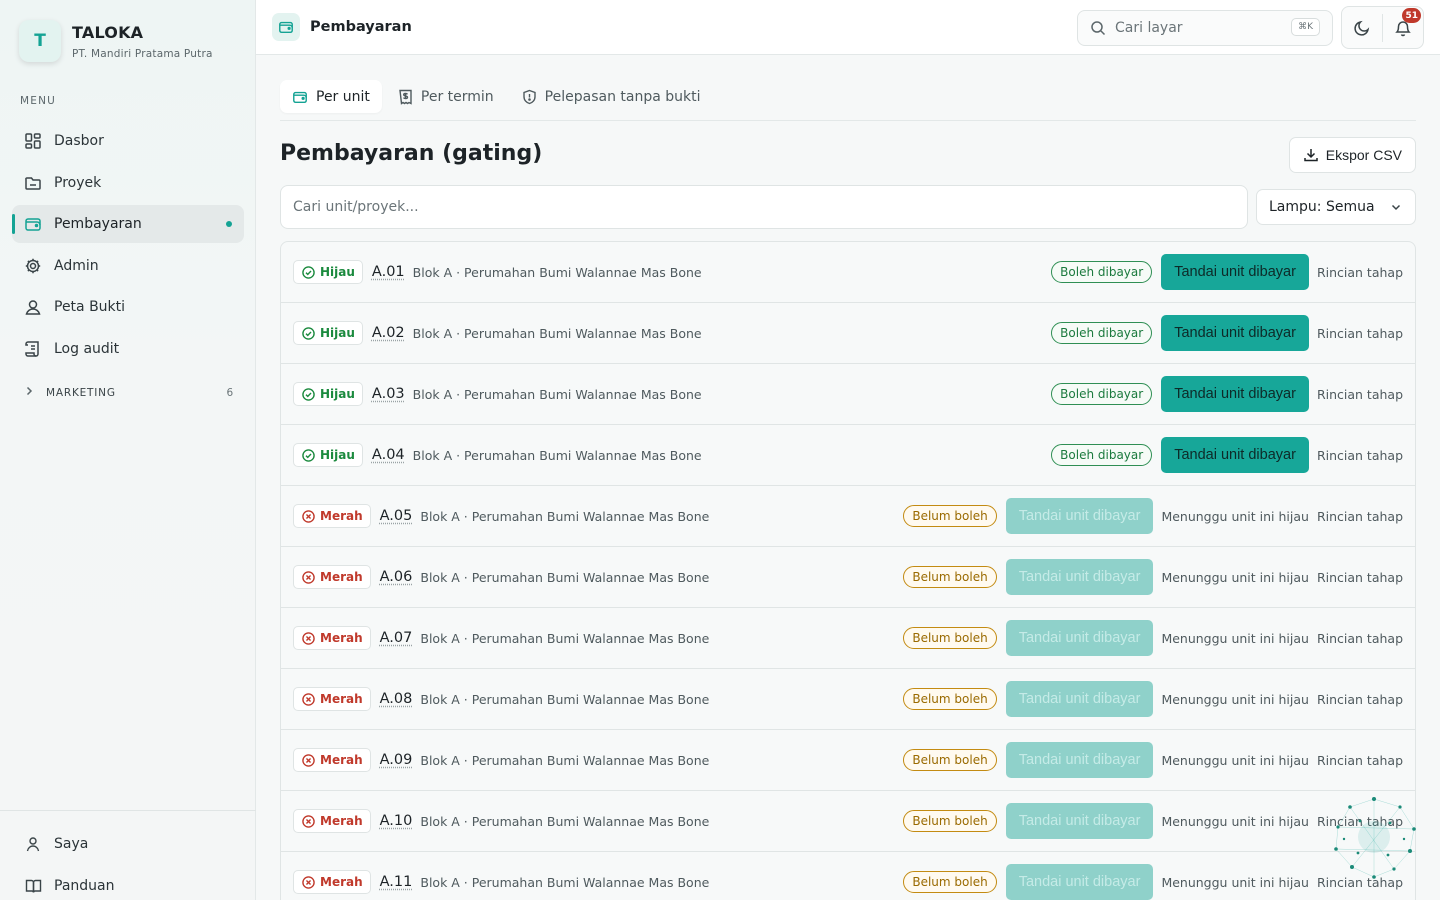 This screenshot has width=1440, height=900. I want to click on moon-icon, so click(1362, 28).